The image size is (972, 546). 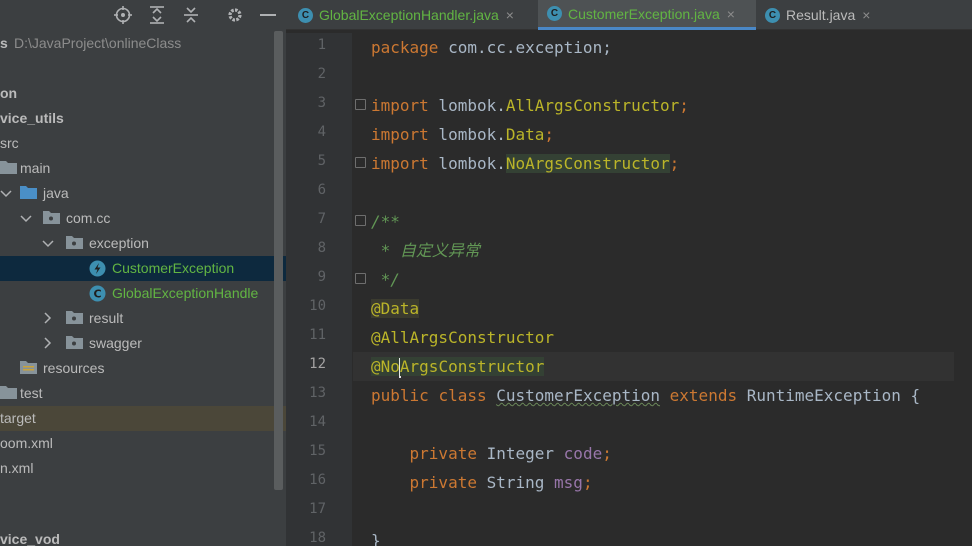 I want to click on tree-row-service-vod: vice_vod, so click(x=143, y=536).